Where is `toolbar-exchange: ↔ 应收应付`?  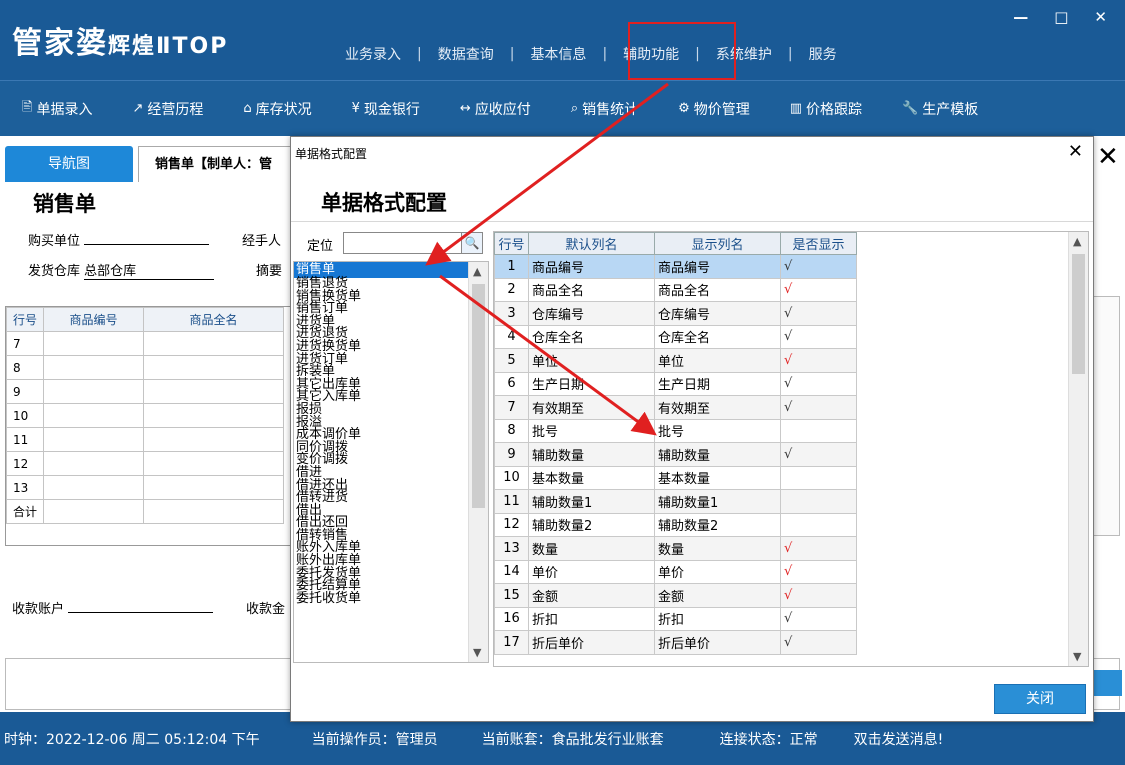
toolbar-exchange: ↔ 应收应付 is located at coordinates (495, 109).